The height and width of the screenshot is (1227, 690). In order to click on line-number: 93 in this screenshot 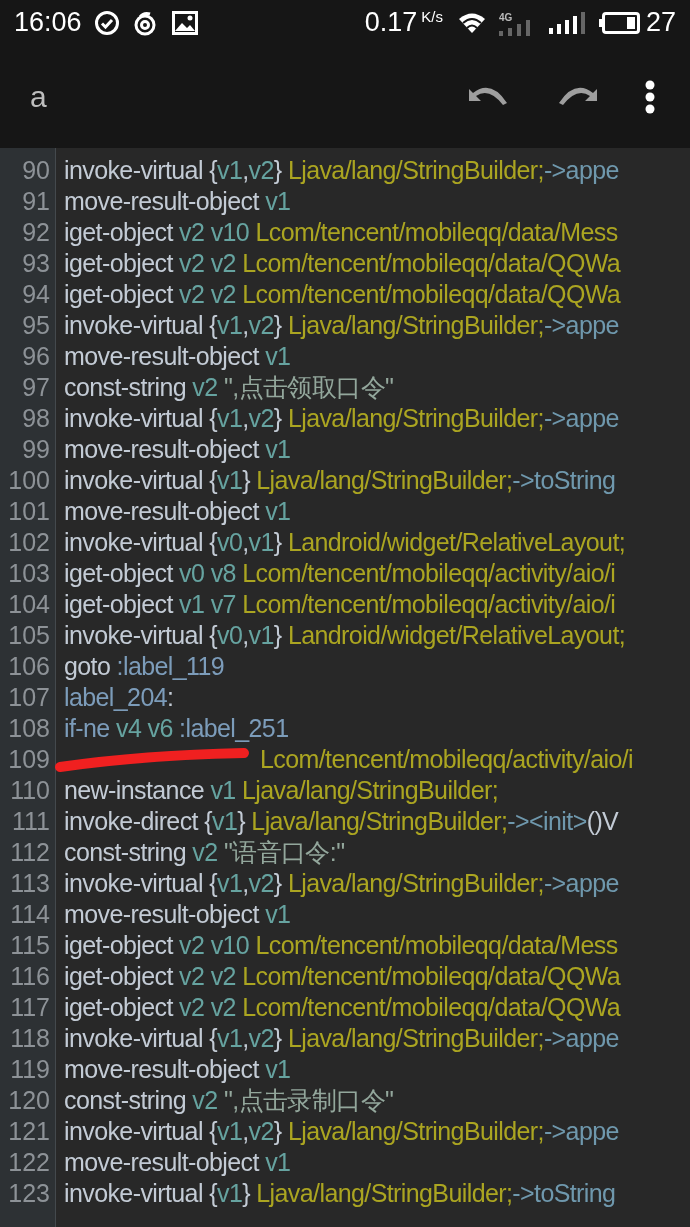, I will do `click(36, 263)`.